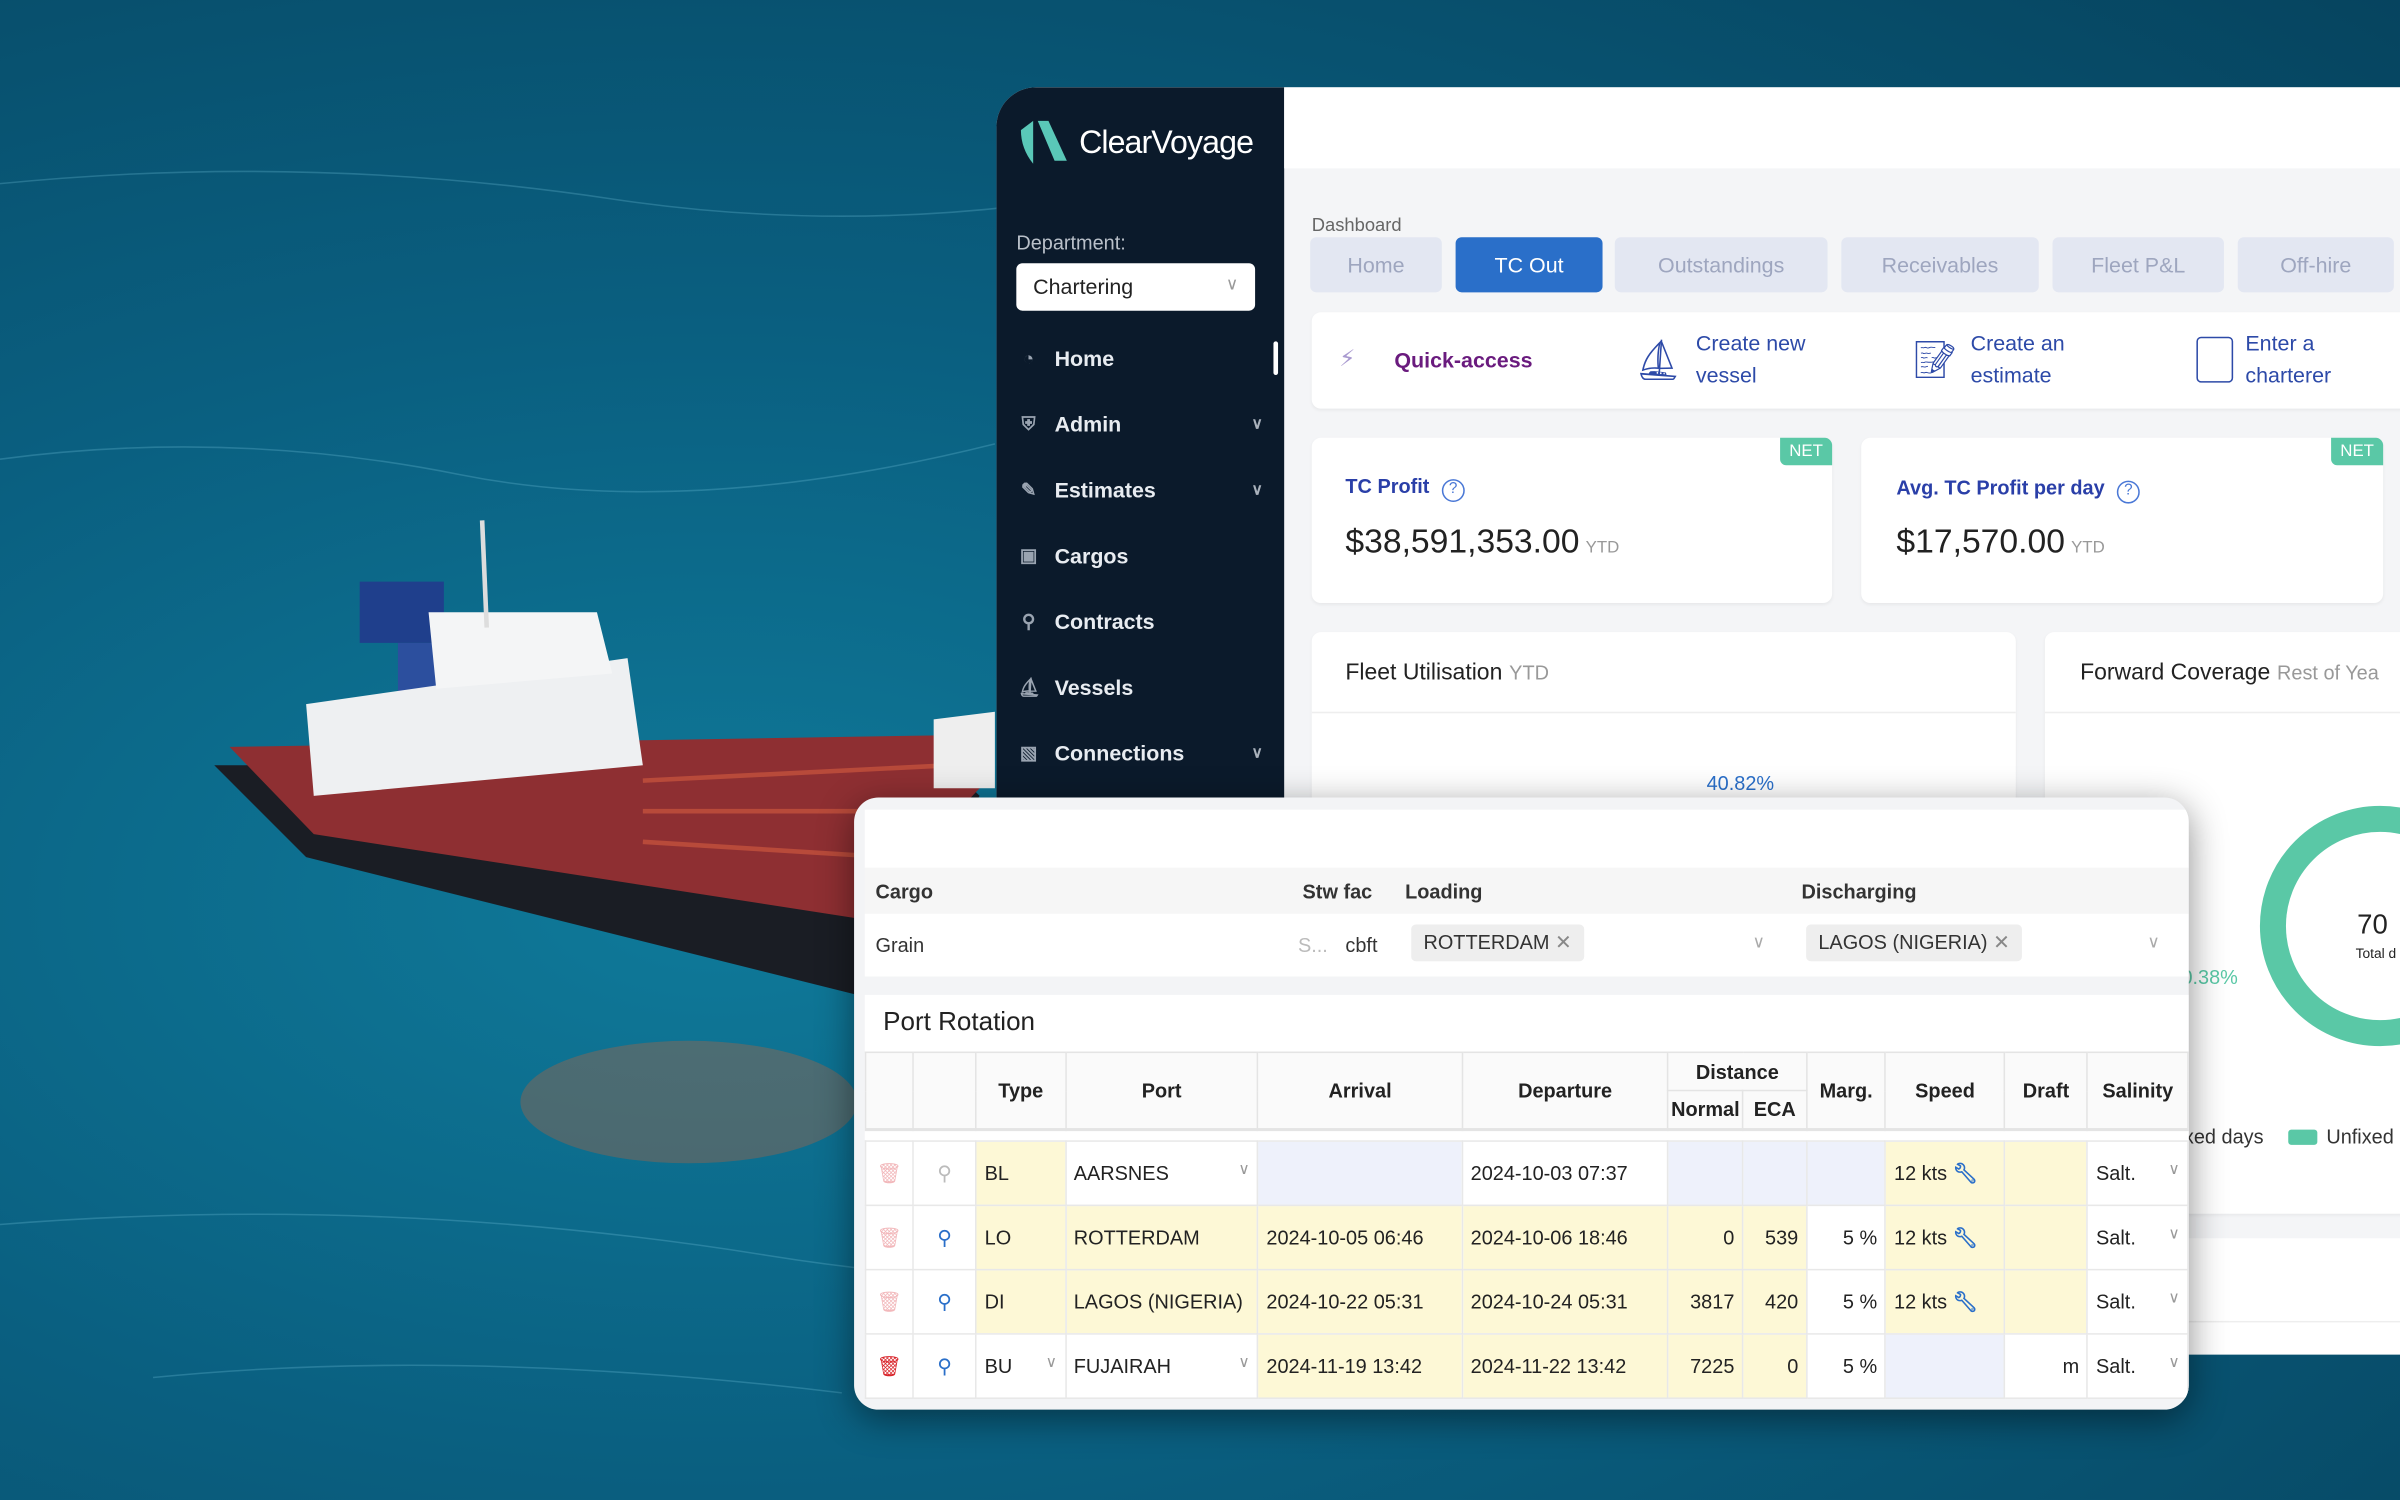 This screenshot has width=2400, height=1500. What do you see at coordinates (1737, 1071) in the screenshot?
I see `col-distance: Distance` at bounding box center [1737, 1071].